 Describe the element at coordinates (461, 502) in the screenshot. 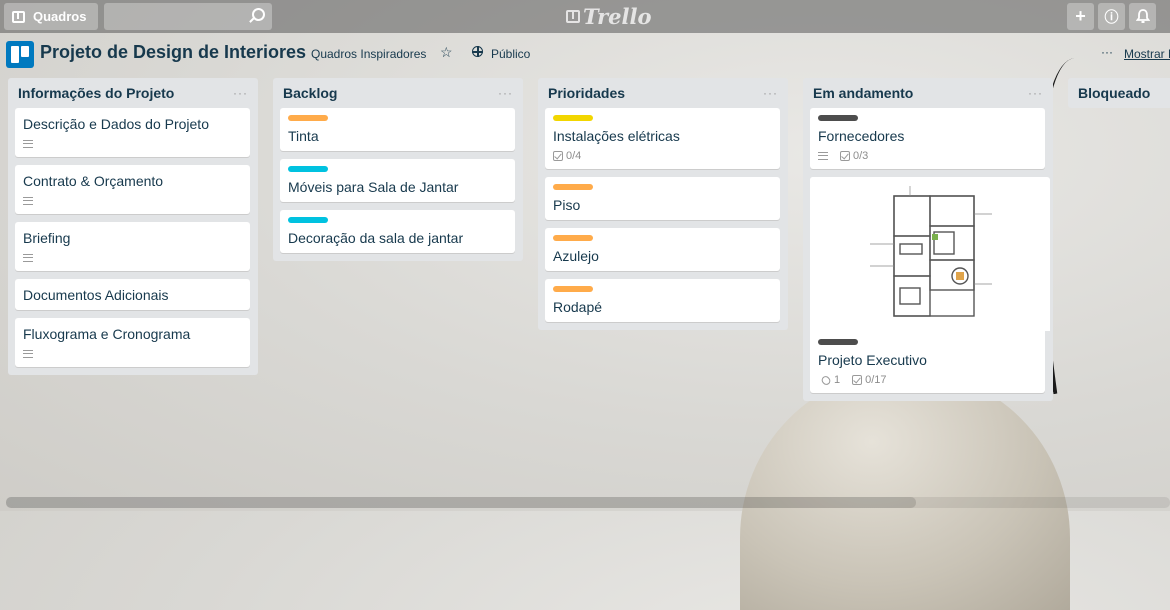

I see `scrollbar-thumb` at that location.